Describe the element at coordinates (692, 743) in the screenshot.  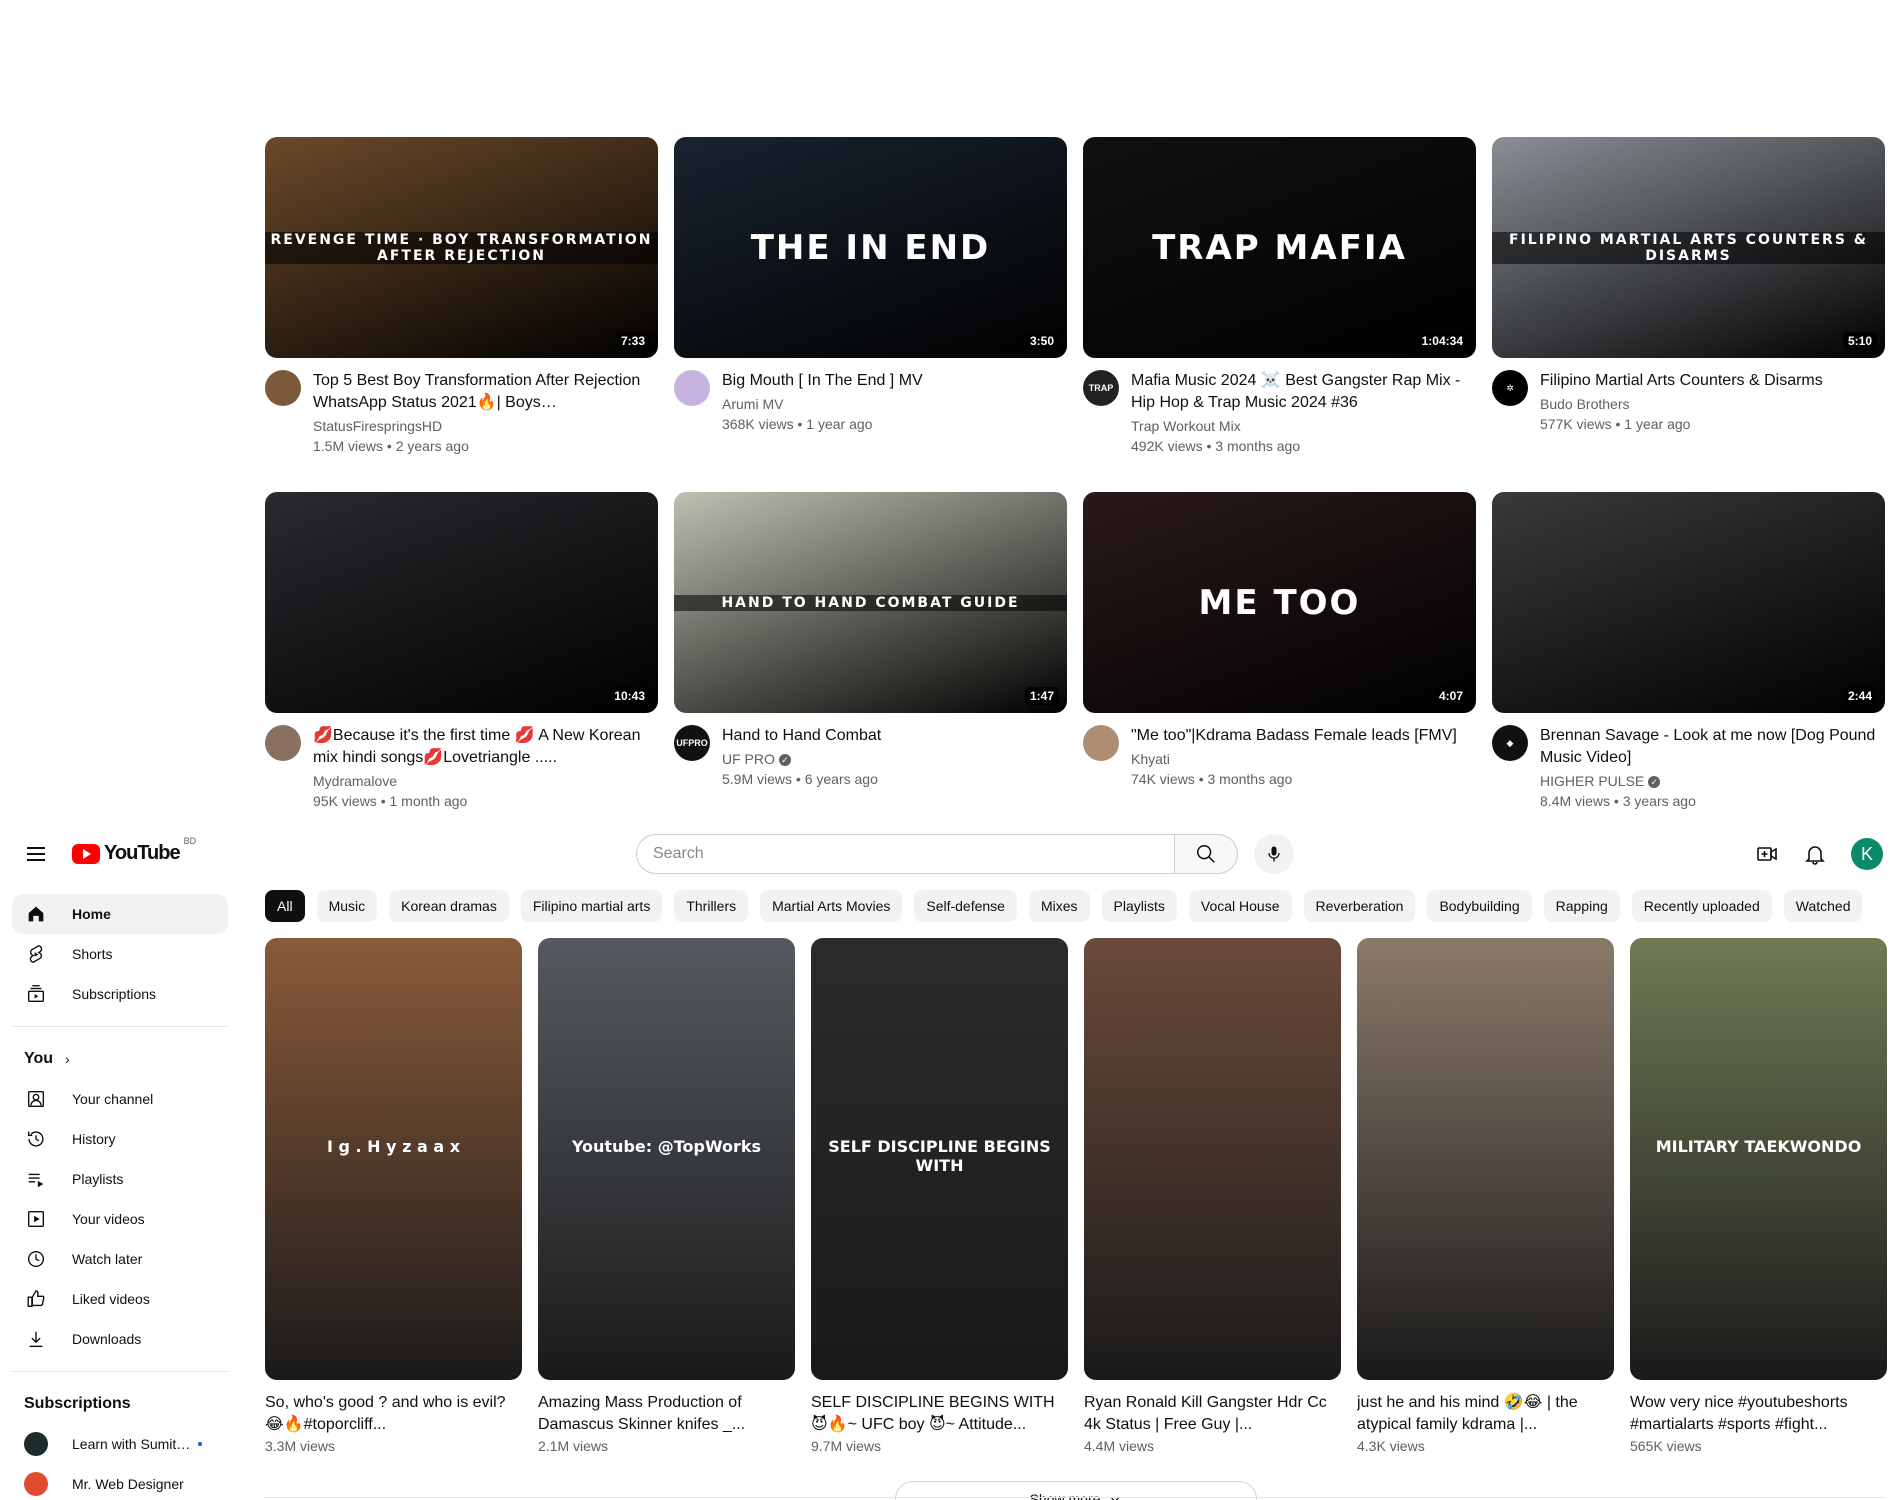
I see `channel-avatar: UFPRO` at that location.